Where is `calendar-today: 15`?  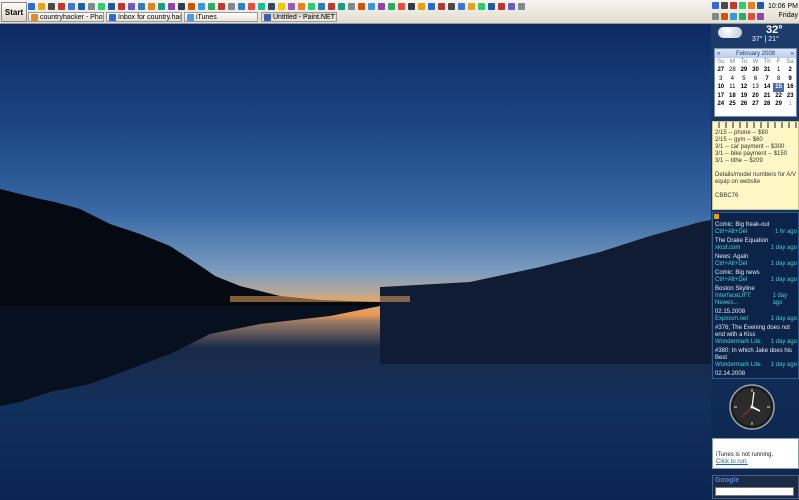
calendar-today: 15 is located at coordinates (778, 87).